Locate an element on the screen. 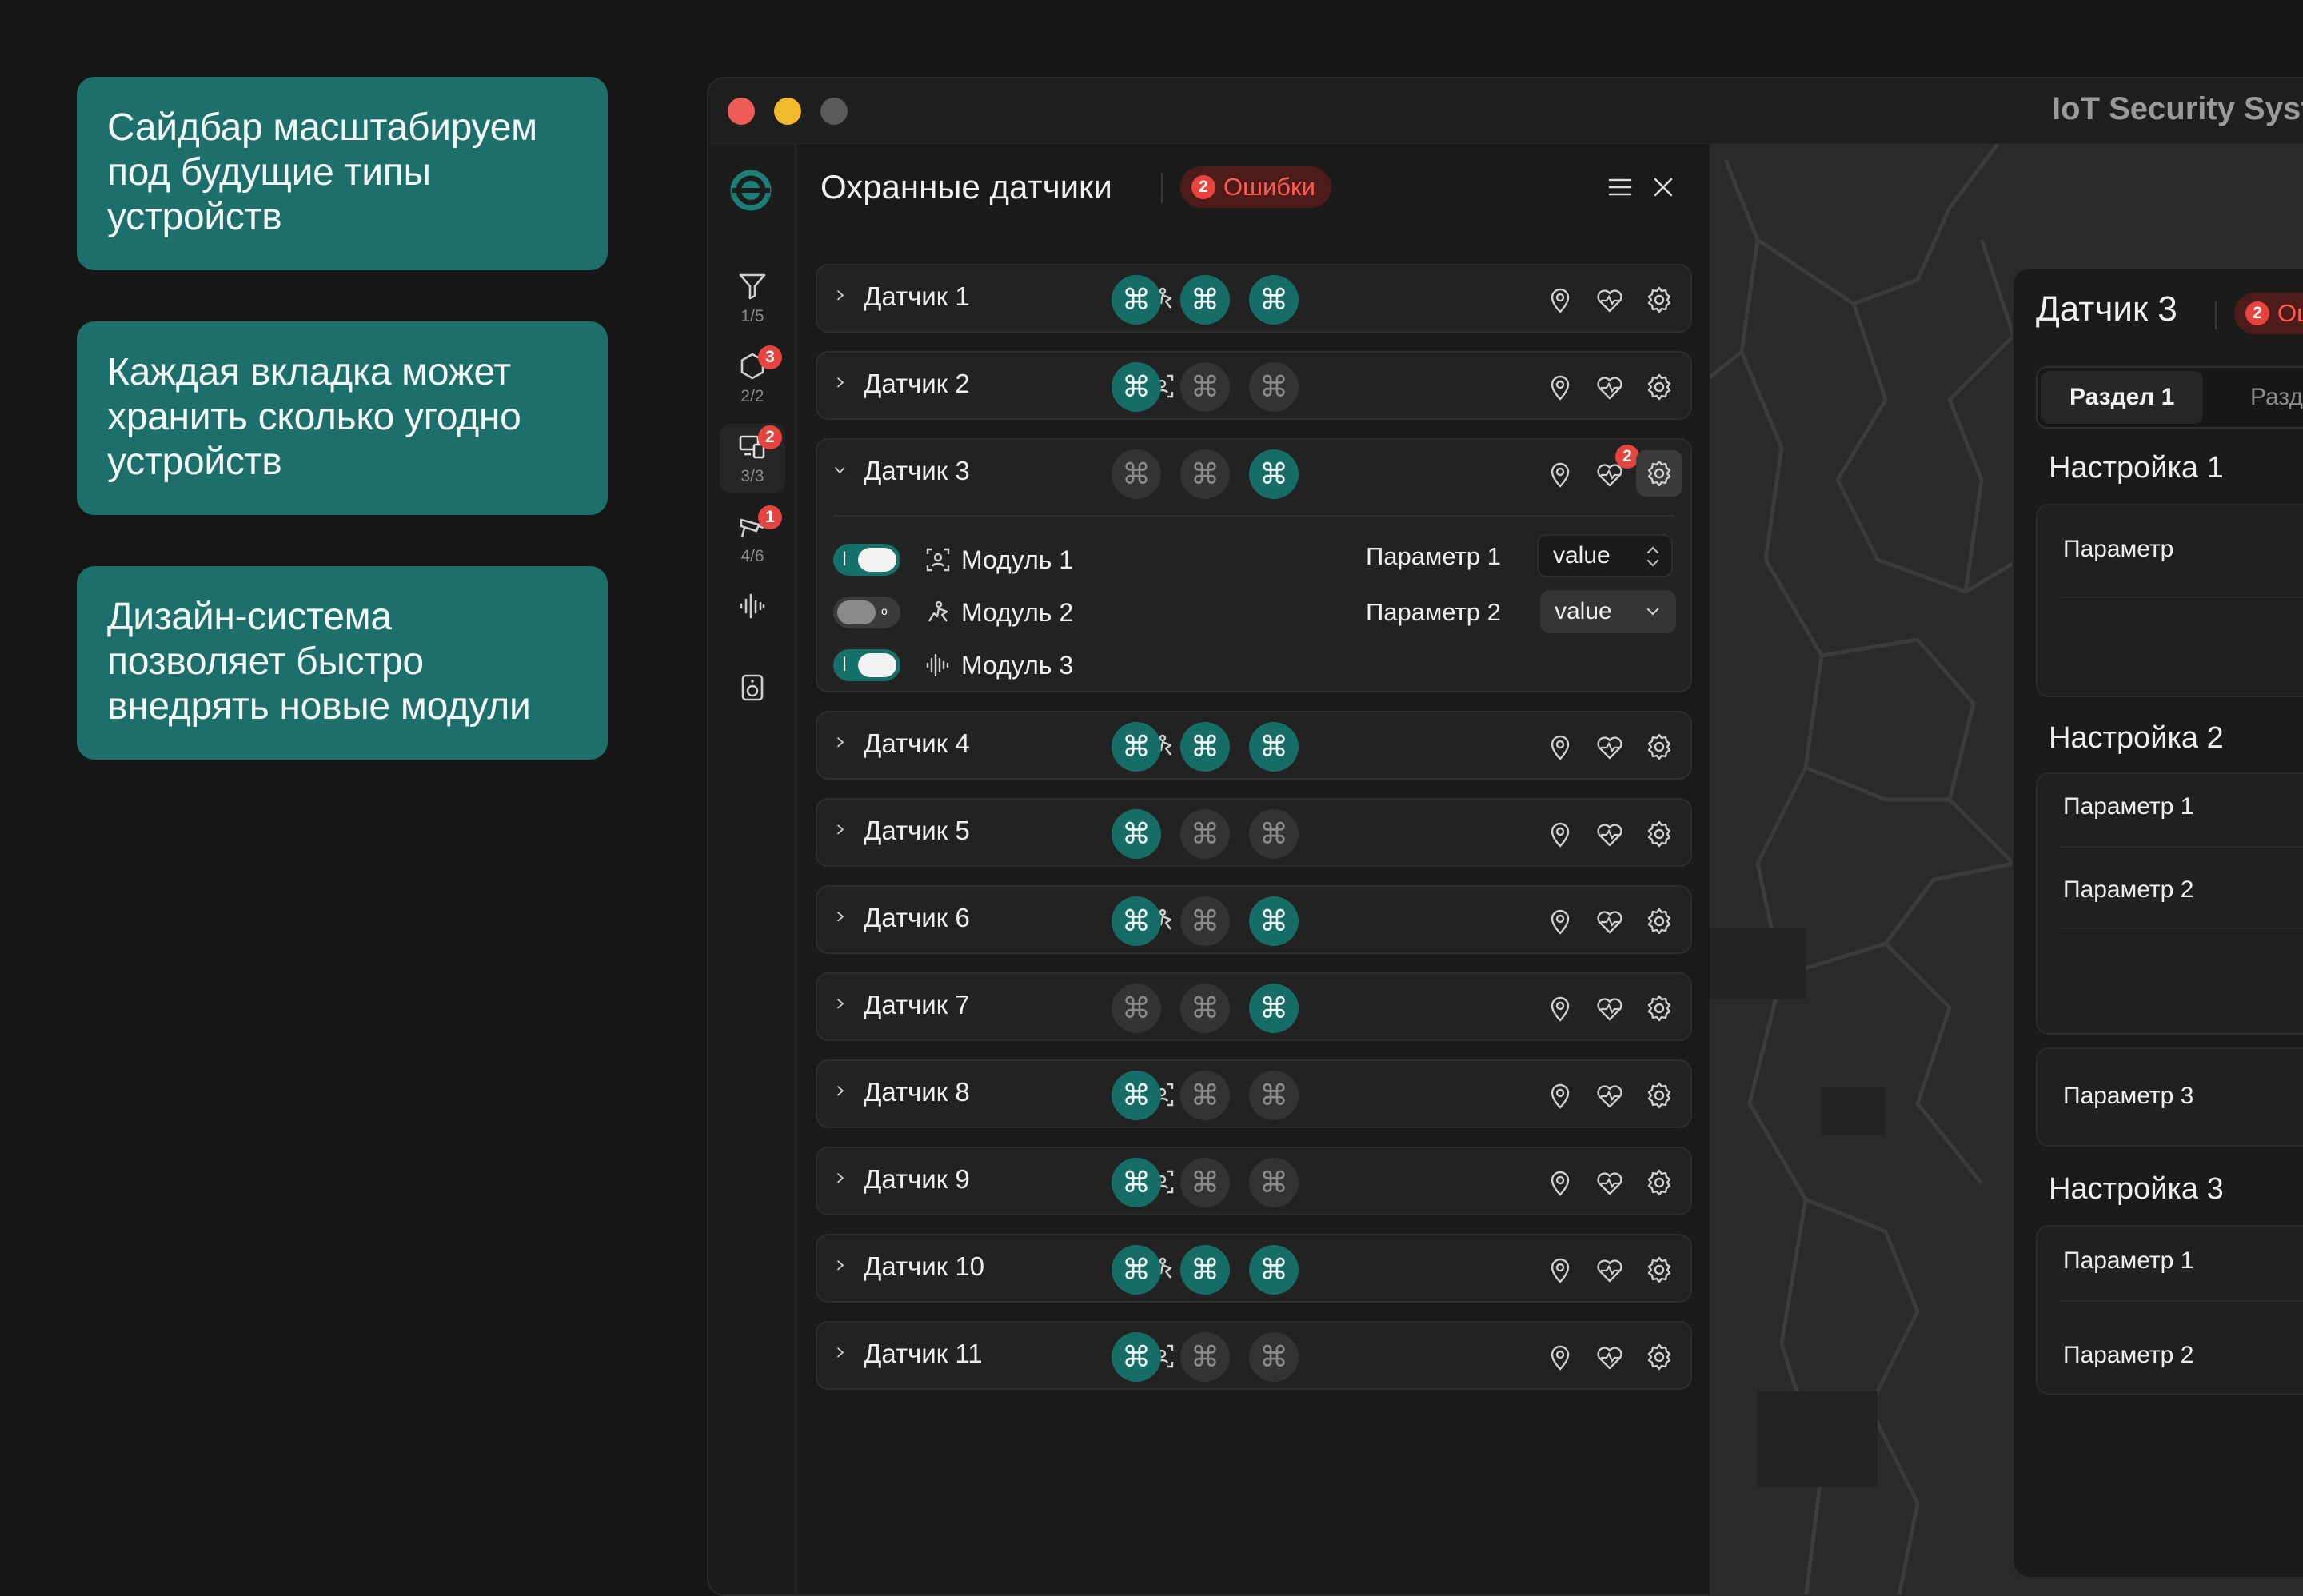  errors-badge: 2 Ошибки is located at coordinates (1255, 187).